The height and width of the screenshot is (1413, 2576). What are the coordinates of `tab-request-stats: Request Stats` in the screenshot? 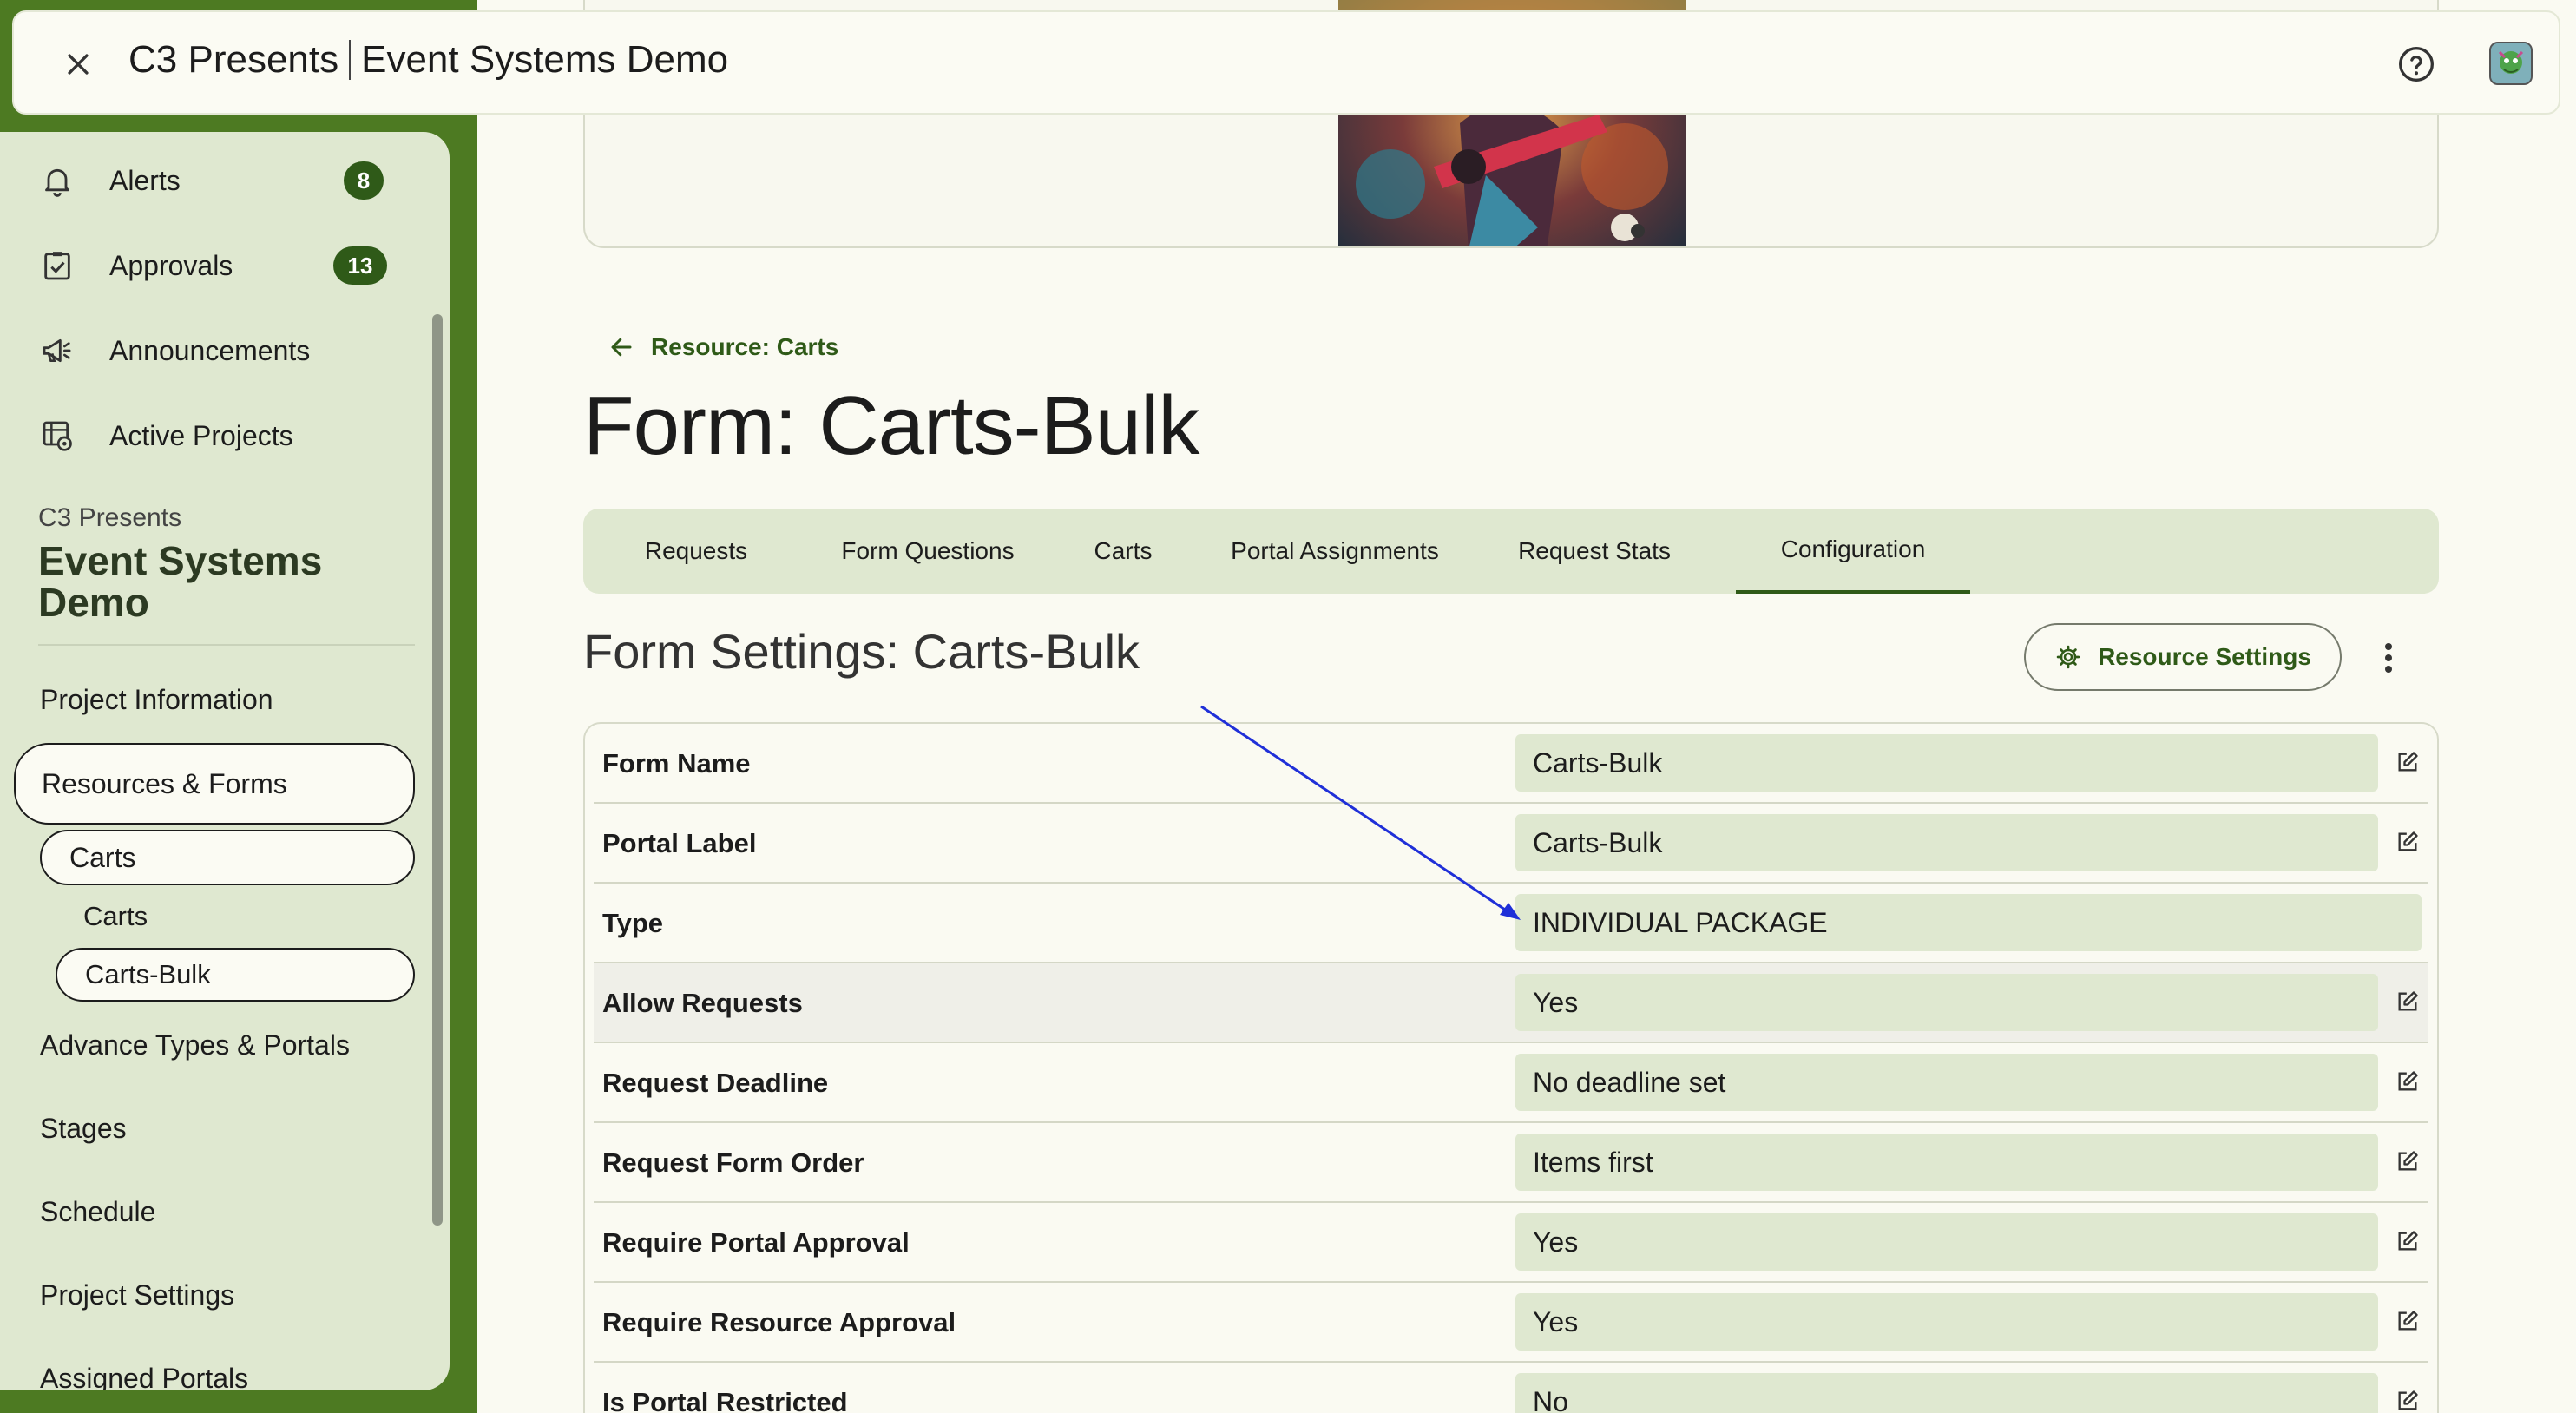 It's located at (1594, 551).